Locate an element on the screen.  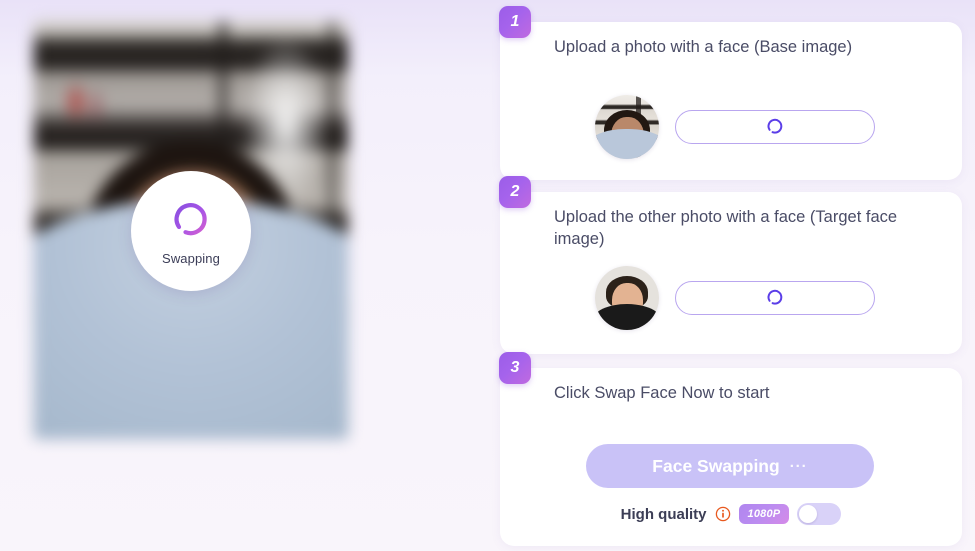
step-1-upload-row is located at coordinates (731, 127).